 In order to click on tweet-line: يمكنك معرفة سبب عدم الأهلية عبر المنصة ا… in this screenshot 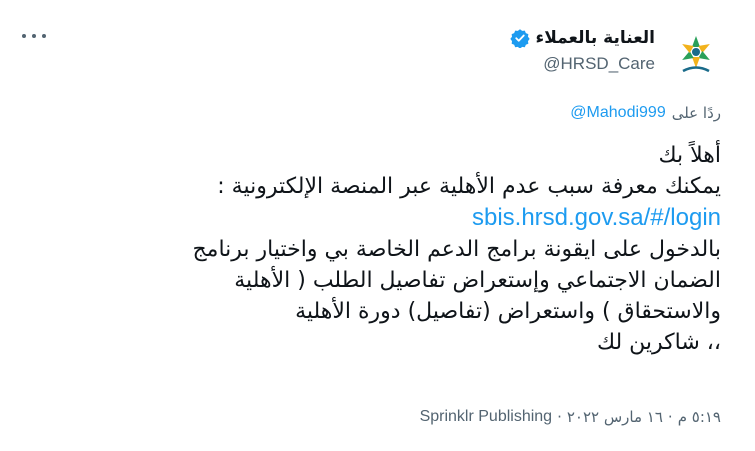, I will do `click(469, 186)`.